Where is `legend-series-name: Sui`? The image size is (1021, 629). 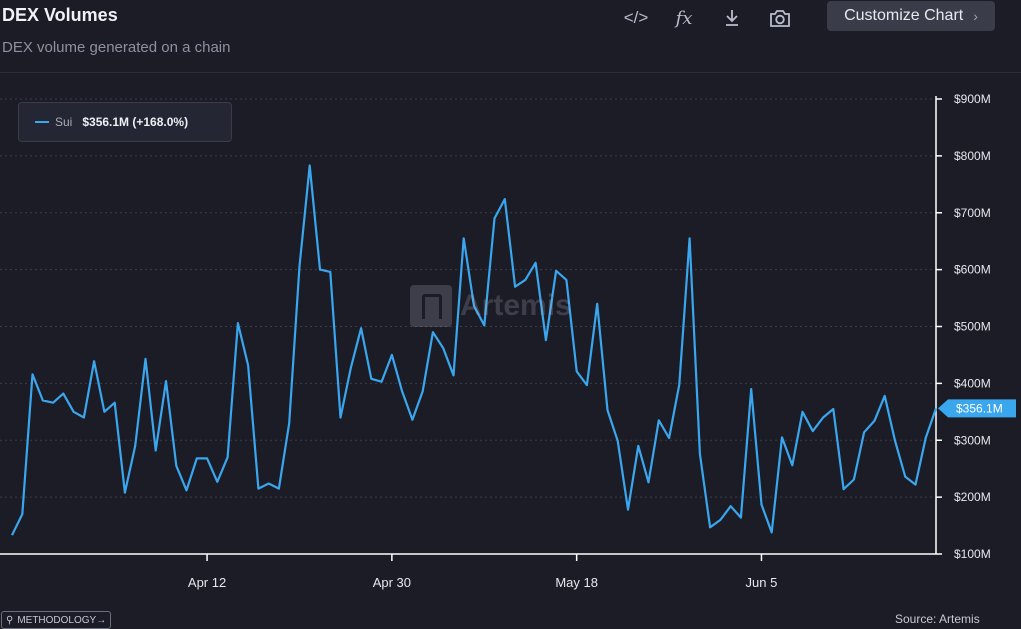 legend-series-name: Sui is located at coordinates (64, 122).